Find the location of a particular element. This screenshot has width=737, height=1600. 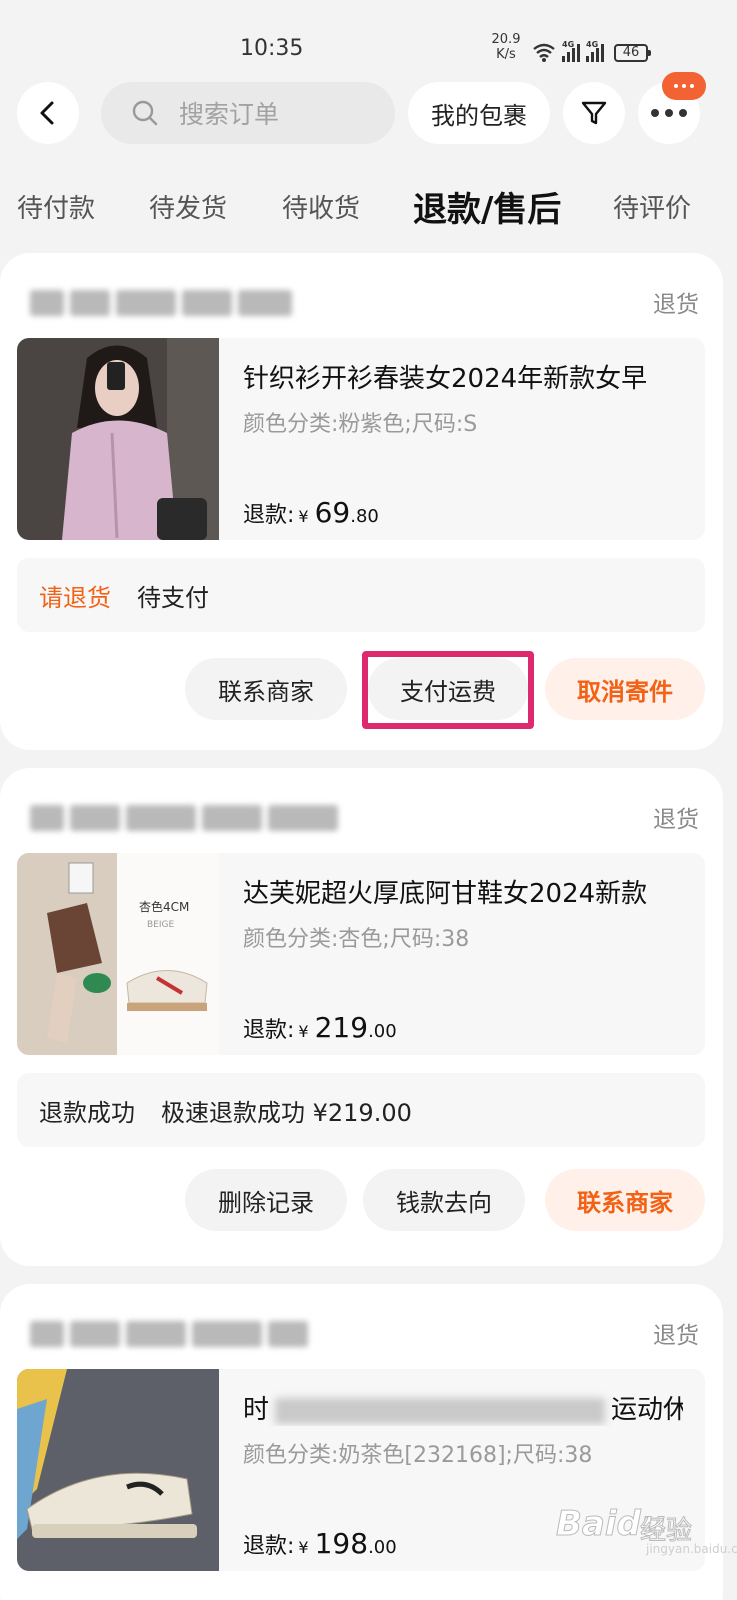

back-button is located at coordinates (48, 113).